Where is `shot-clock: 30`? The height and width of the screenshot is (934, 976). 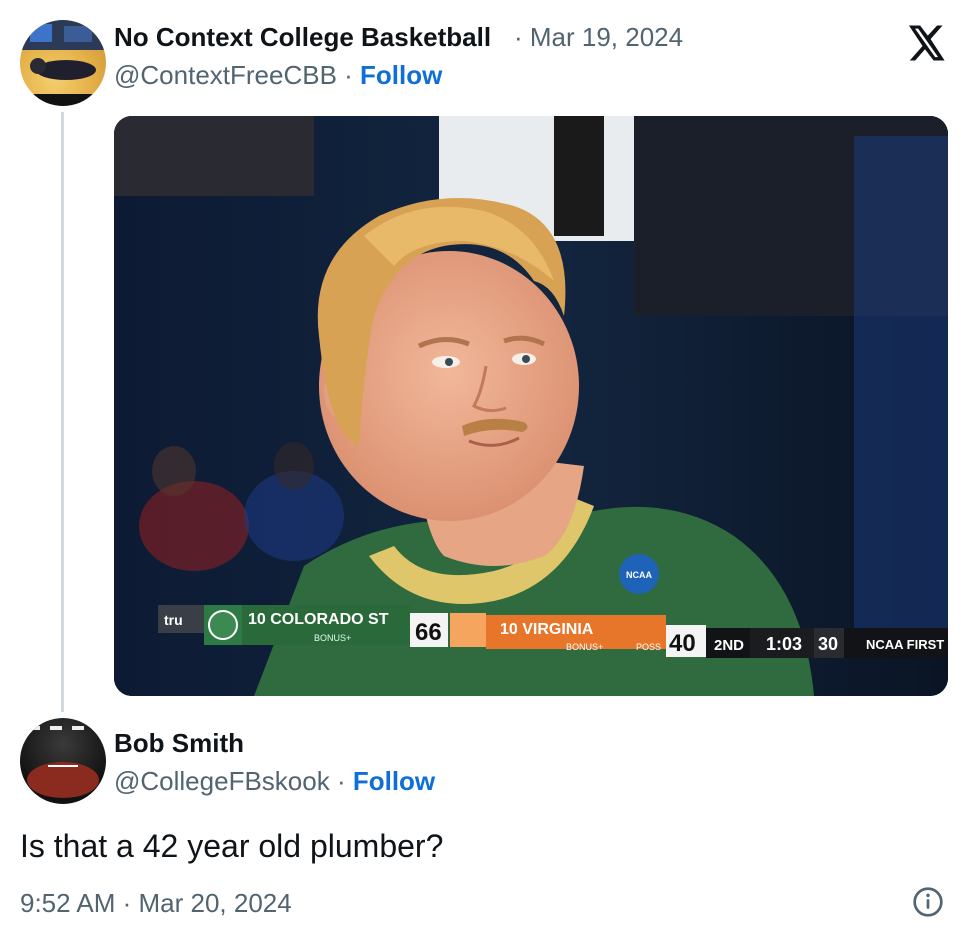
shot-clock: 30 is located at coordinates (828, 644).